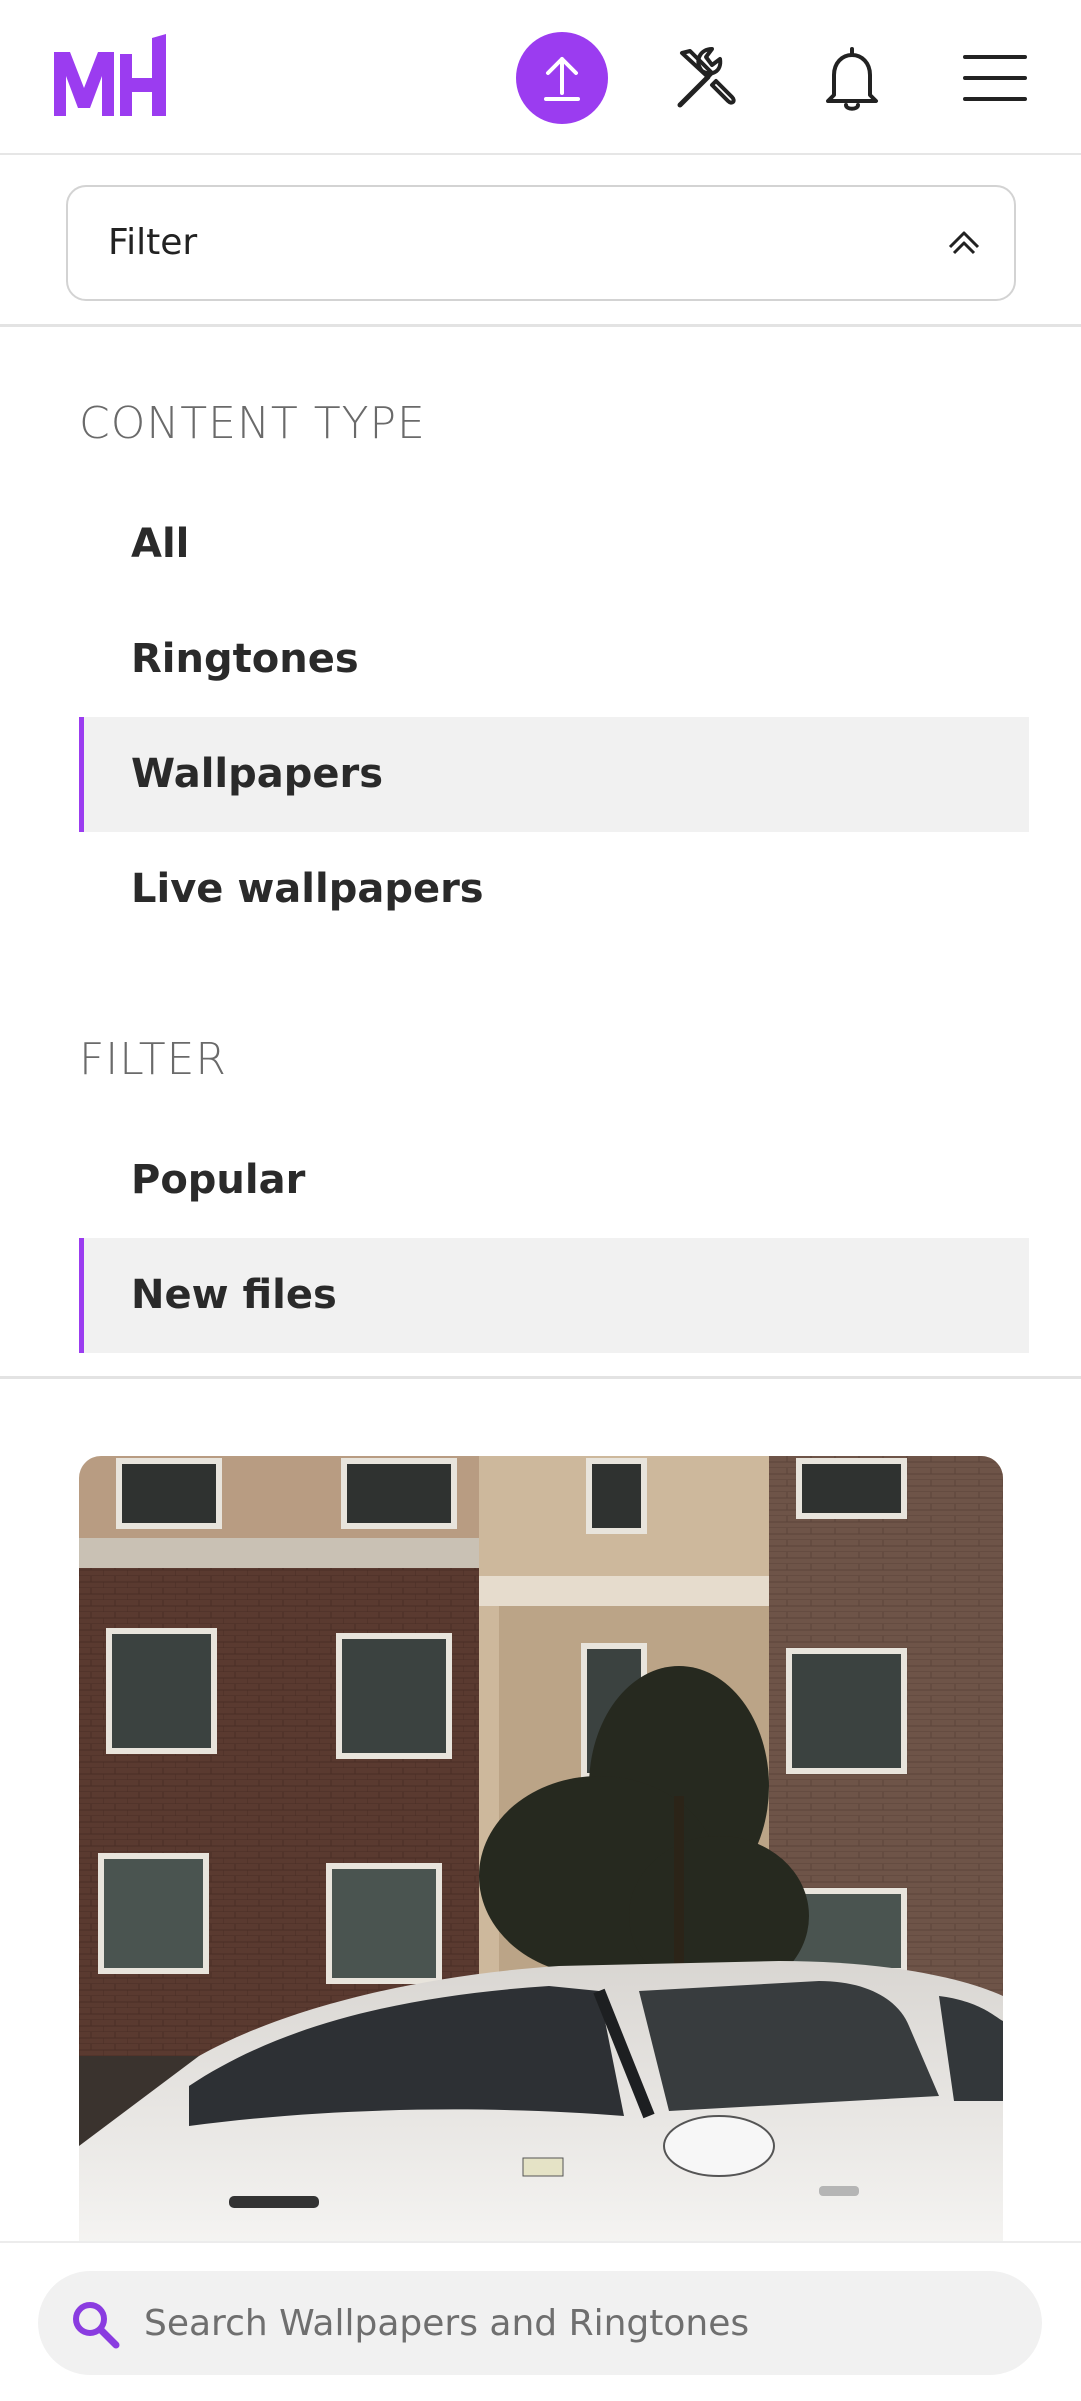 This screenshot has height=2401, width=1081. What do you see at coordinates (554, 774) in the screenshot?
I see `content-type-option-wallpapers: Wallpapers` at bounding box center [554, 774].